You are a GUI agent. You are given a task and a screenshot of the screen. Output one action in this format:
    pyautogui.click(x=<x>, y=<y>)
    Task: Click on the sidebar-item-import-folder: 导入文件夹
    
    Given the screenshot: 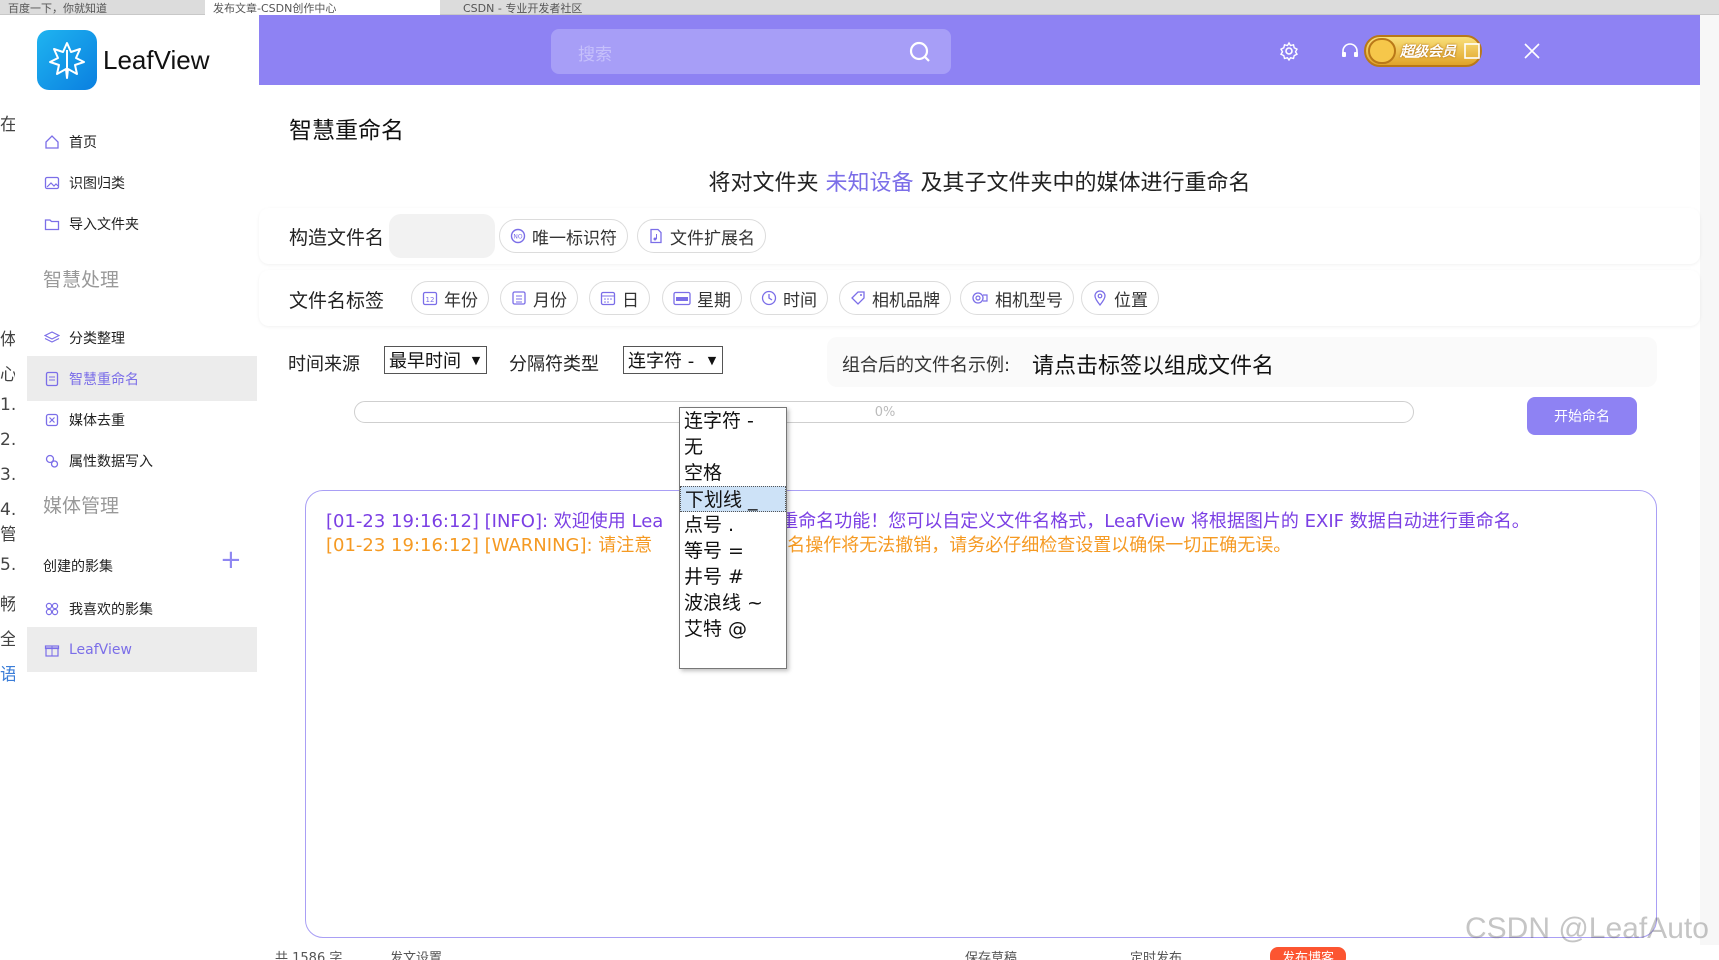 What is the action you would take?
    pyautogui.click(x=142, y=223)
    